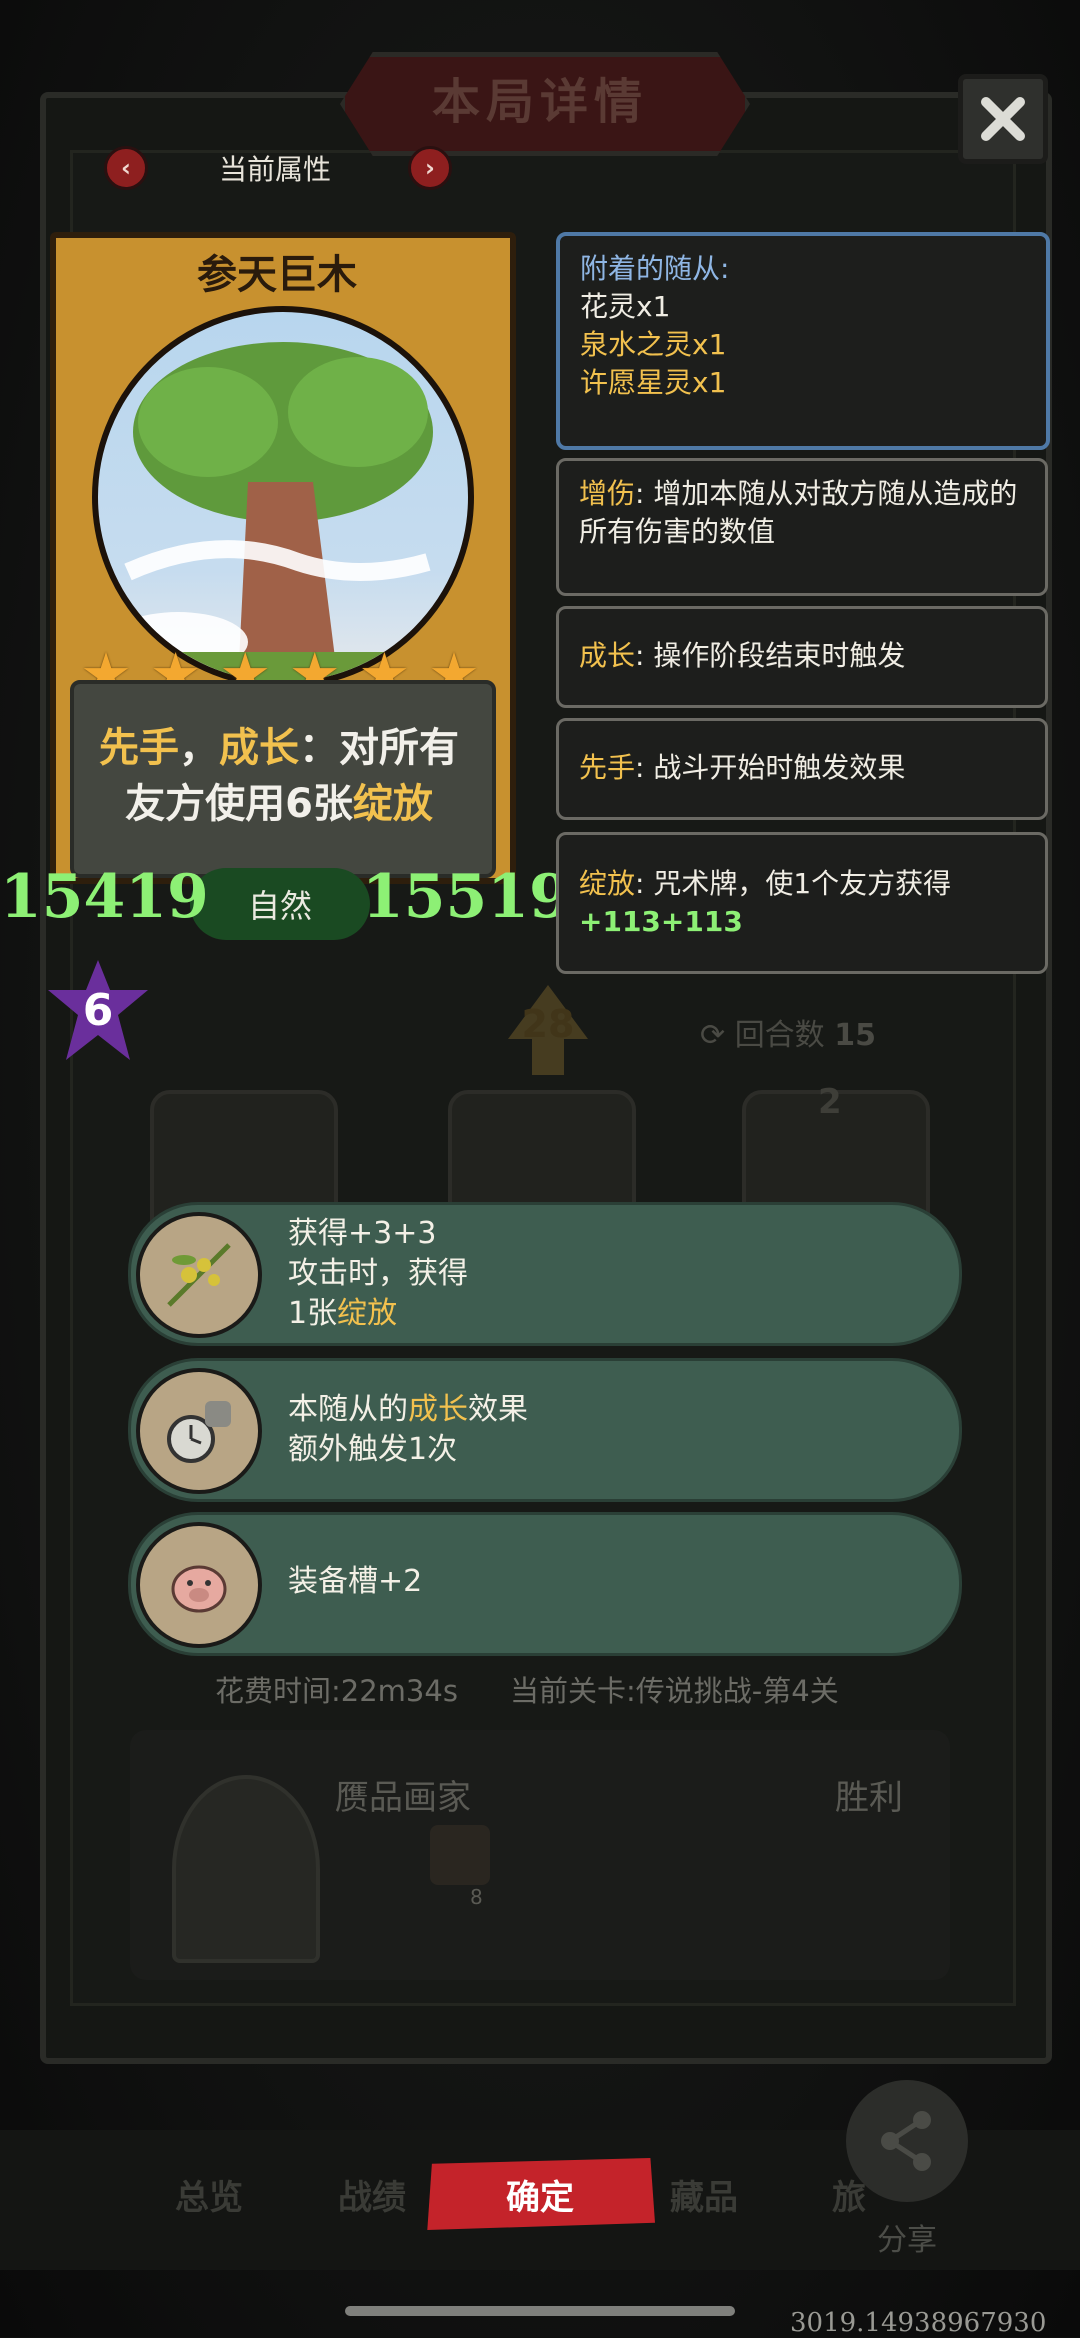 The image size is (1080, 2338). Describe the element at coordinates (408, 1429) in the screenshot. I see `reward-text: 本随从的成长效果 额外触发1次` at that location.